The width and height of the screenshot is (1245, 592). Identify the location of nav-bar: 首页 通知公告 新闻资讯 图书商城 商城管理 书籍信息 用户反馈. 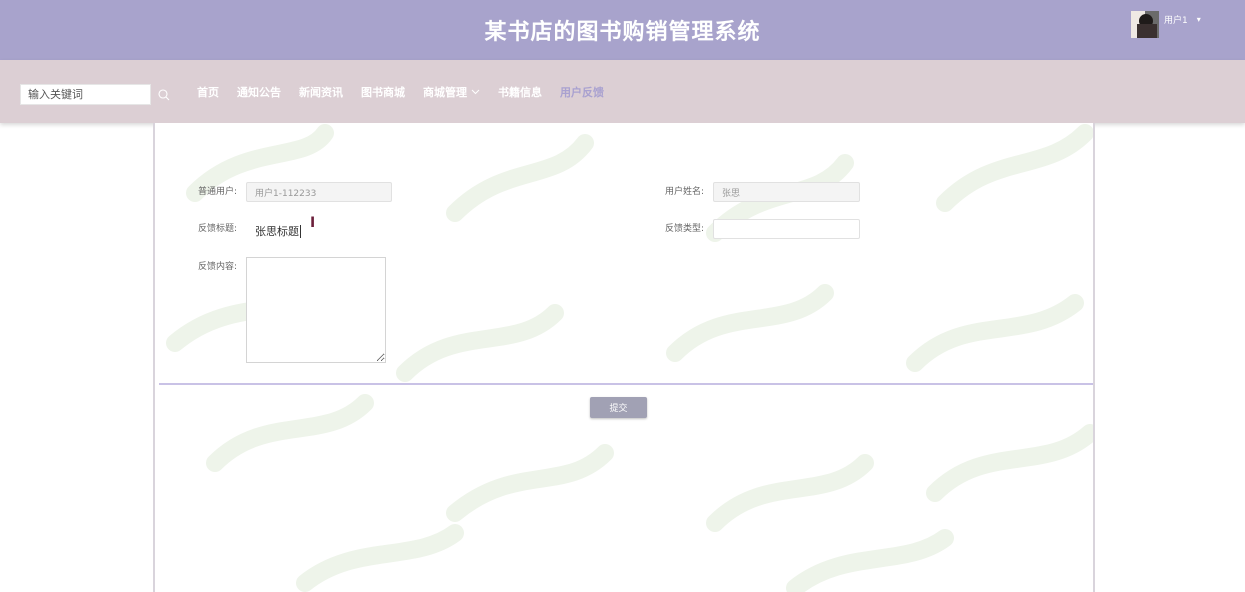
(622, 91).